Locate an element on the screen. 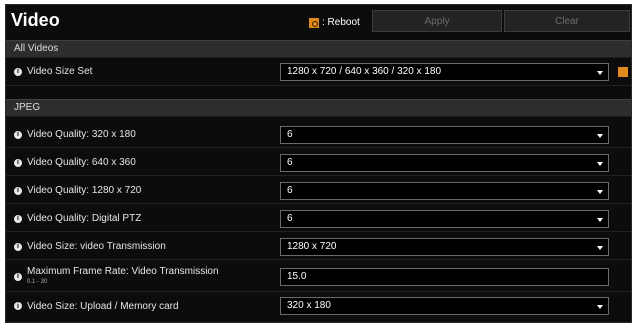 The height and width of the screenshot is (328, 640). quality-digital-ptz-select: 6 is located at coordinates (444, 219).